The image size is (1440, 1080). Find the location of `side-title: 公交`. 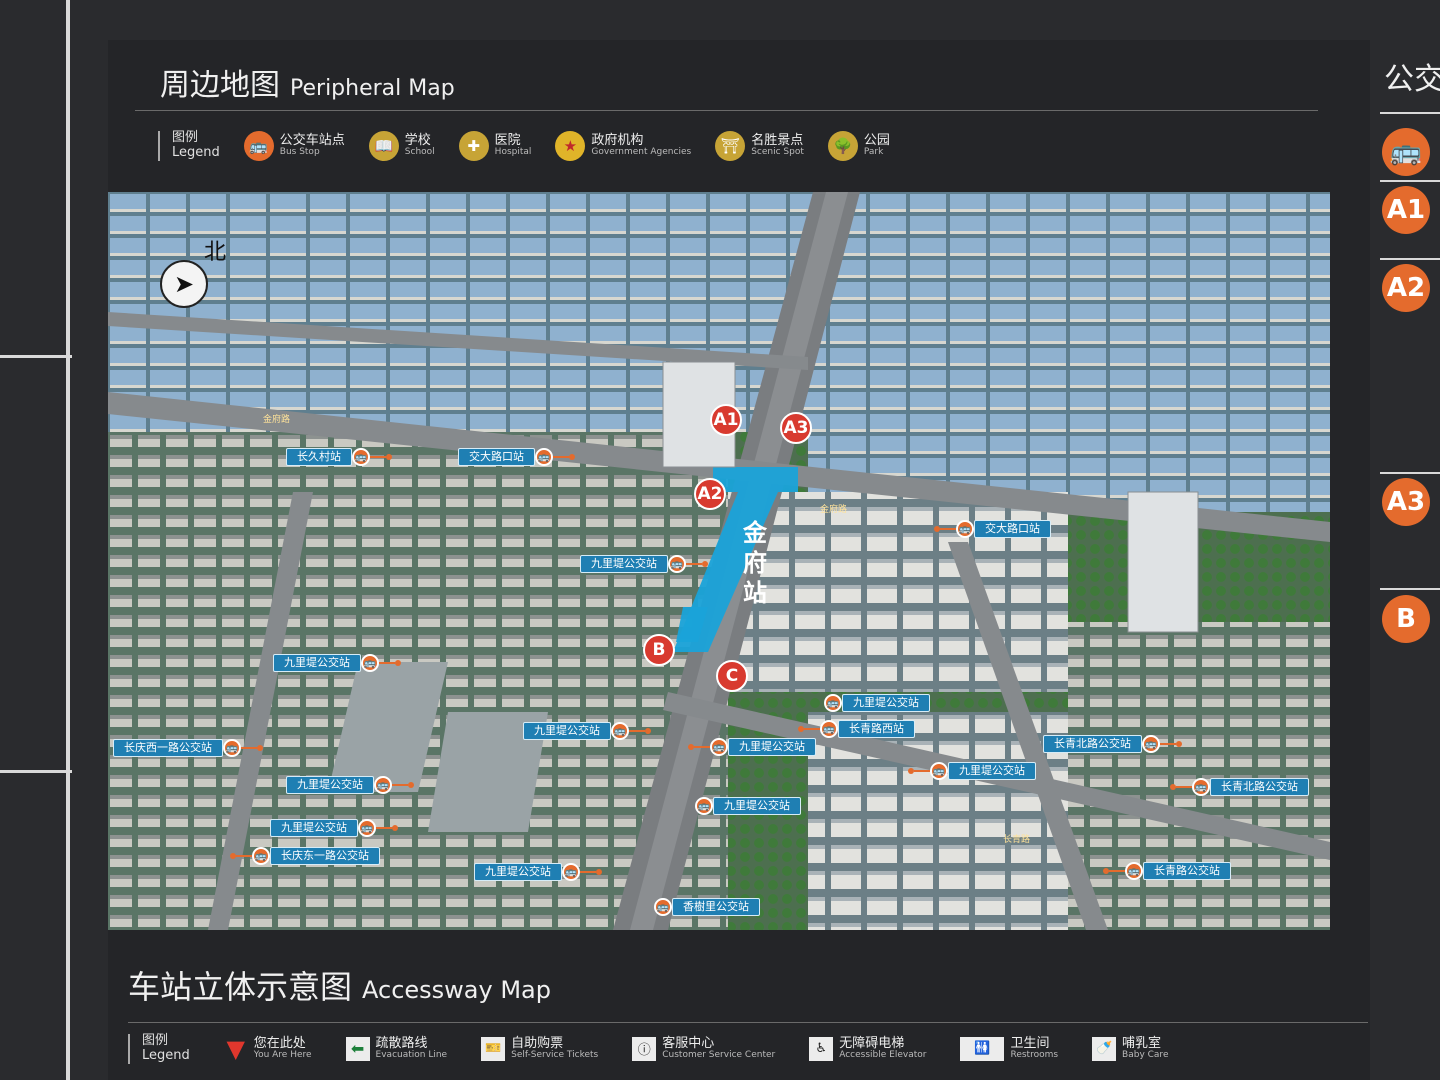

side-title: 公交 is located at coordinates (1412, 79).